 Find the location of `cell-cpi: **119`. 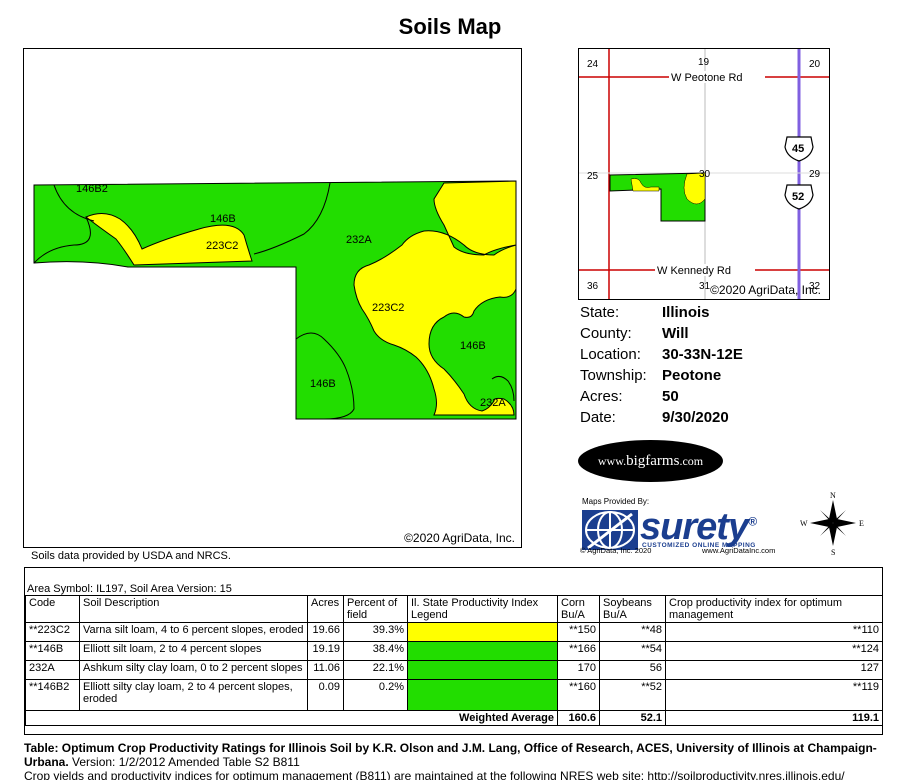

cell-cpi: **119 is located at coordinates (774, 695).